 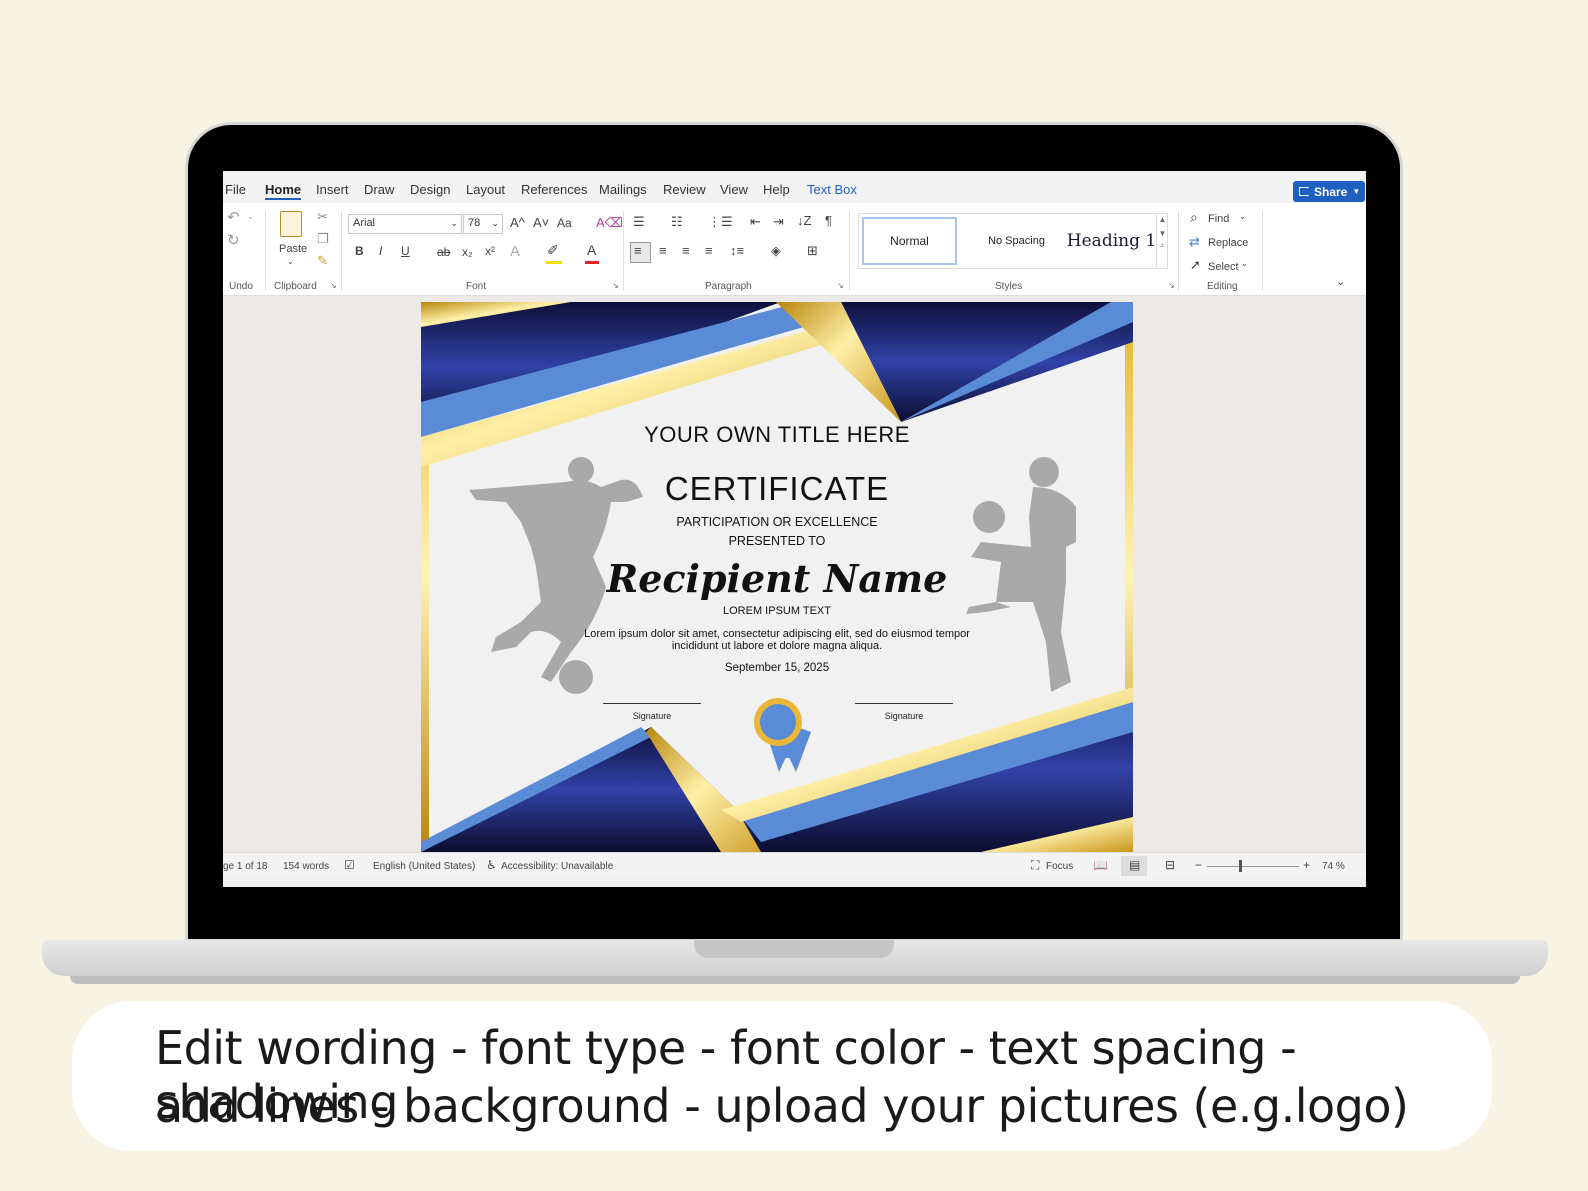 What do you see at coordinates (323, 239) in the screenshot?
I see `copy-icon: ❐` at bounding box center [323, 239].